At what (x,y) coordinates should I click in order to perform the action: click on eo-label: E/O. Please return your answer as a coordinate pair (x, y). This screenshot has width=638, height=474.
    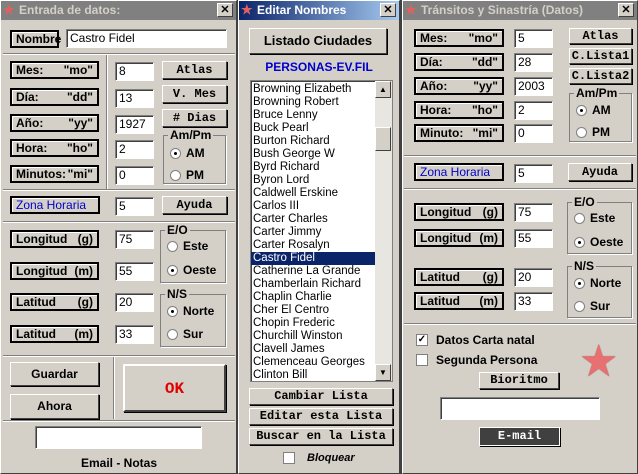
    Looking at the image, I should click on (584, 202).